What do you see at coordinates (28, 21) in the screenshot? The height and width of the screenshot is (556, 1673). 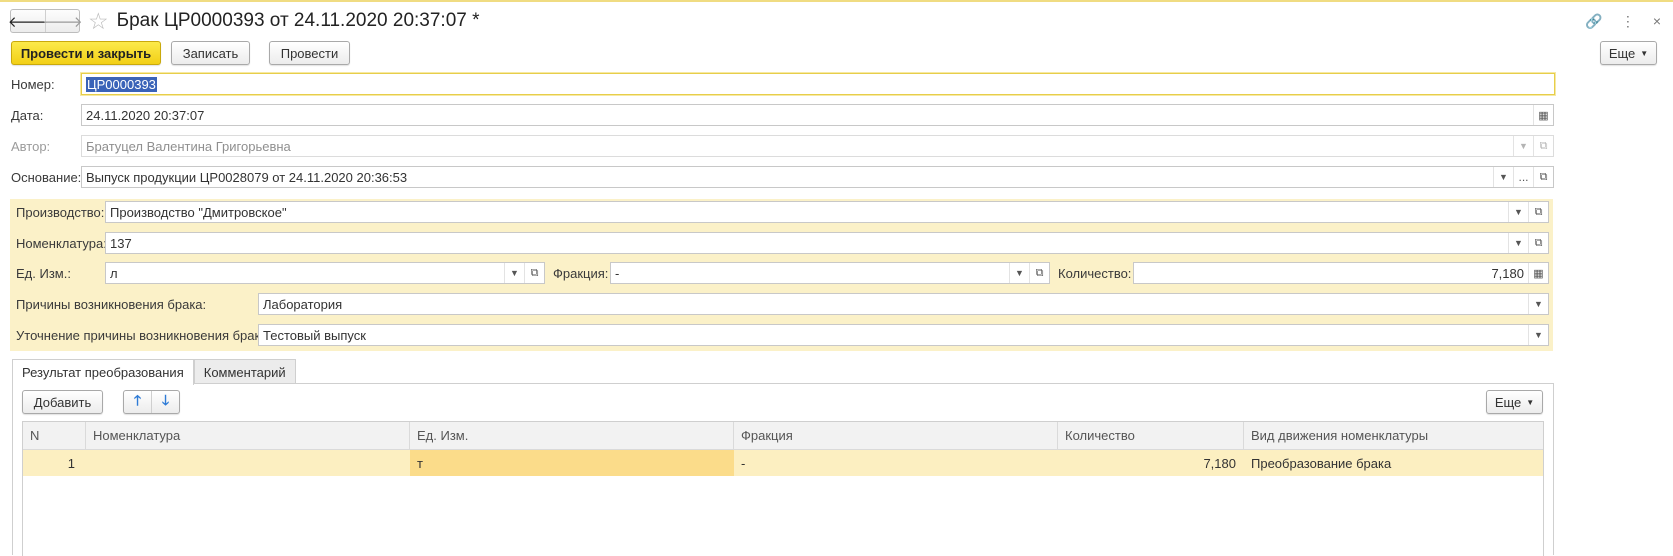 I see `arrow-left-icon: 🡐` at bounding box center [28, 21].